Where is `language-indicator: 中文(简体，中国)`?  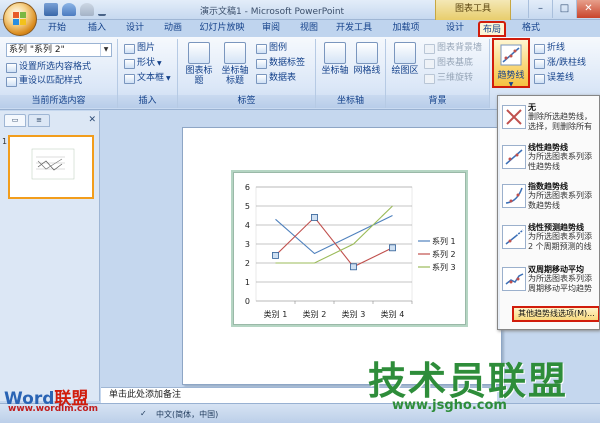
language-indicator: 中文(简体，中国) is located at coordinates (187, 414).